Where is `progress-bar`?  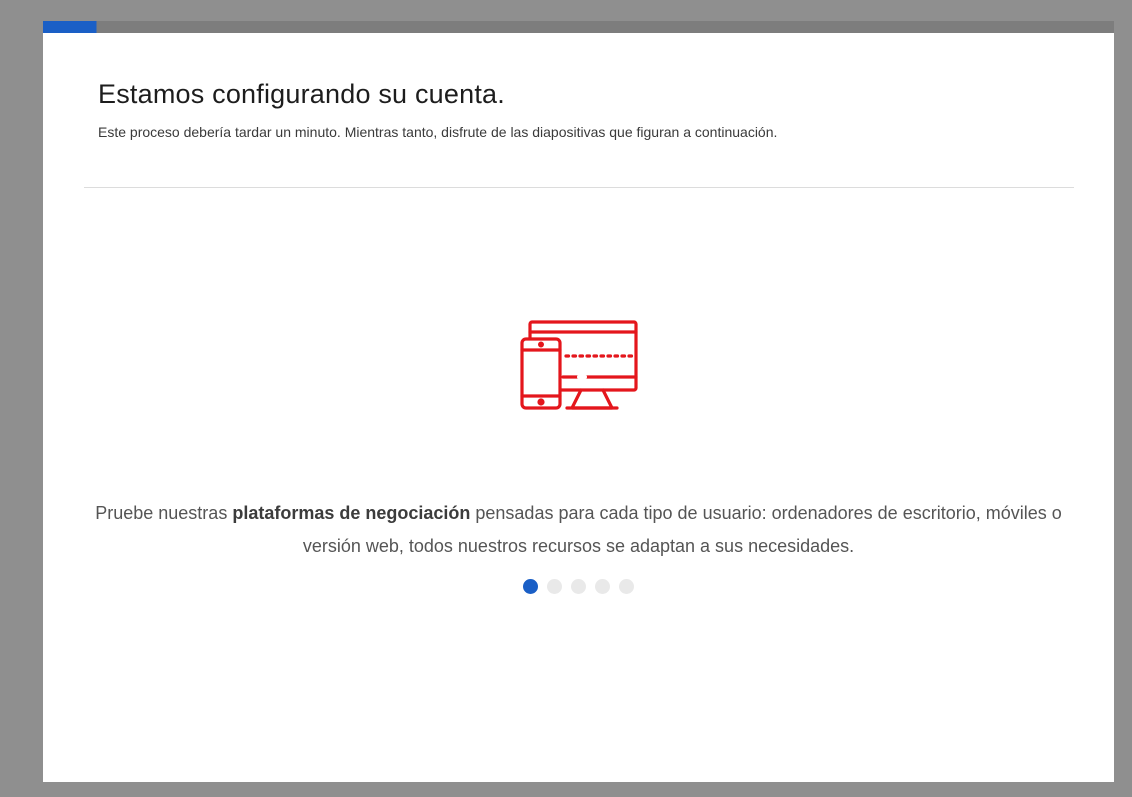 progress-bar is located at coordinates (578, 27).